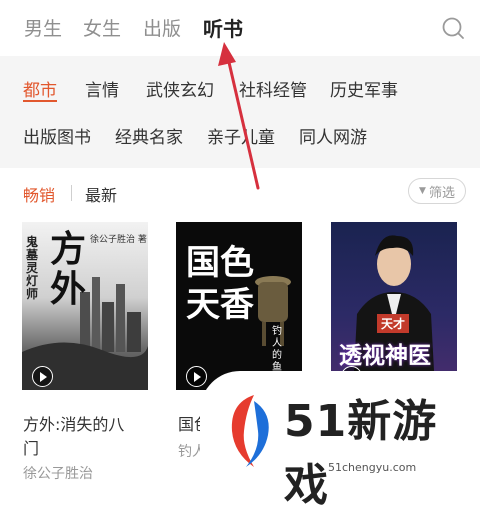 The height and width of the screenshot is (513, 480). What do you see at coordinates (250, 431) in the screenshot?
I see `watermark-logo` at bounding box center [250, 431].